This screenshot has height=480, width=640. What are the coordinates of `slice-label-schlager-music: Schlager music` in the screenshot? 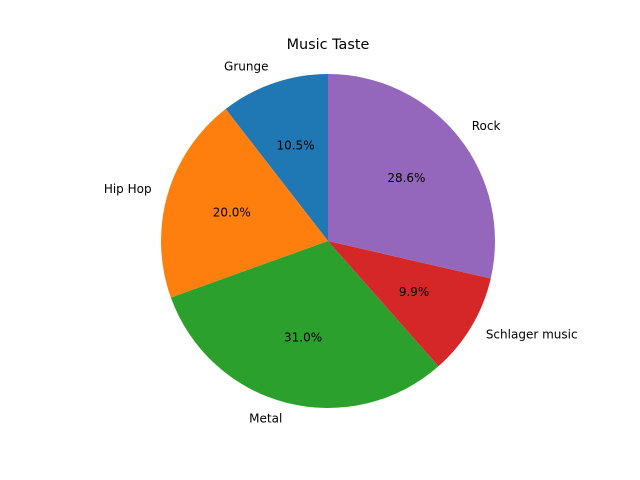 It's located at (532, 335).